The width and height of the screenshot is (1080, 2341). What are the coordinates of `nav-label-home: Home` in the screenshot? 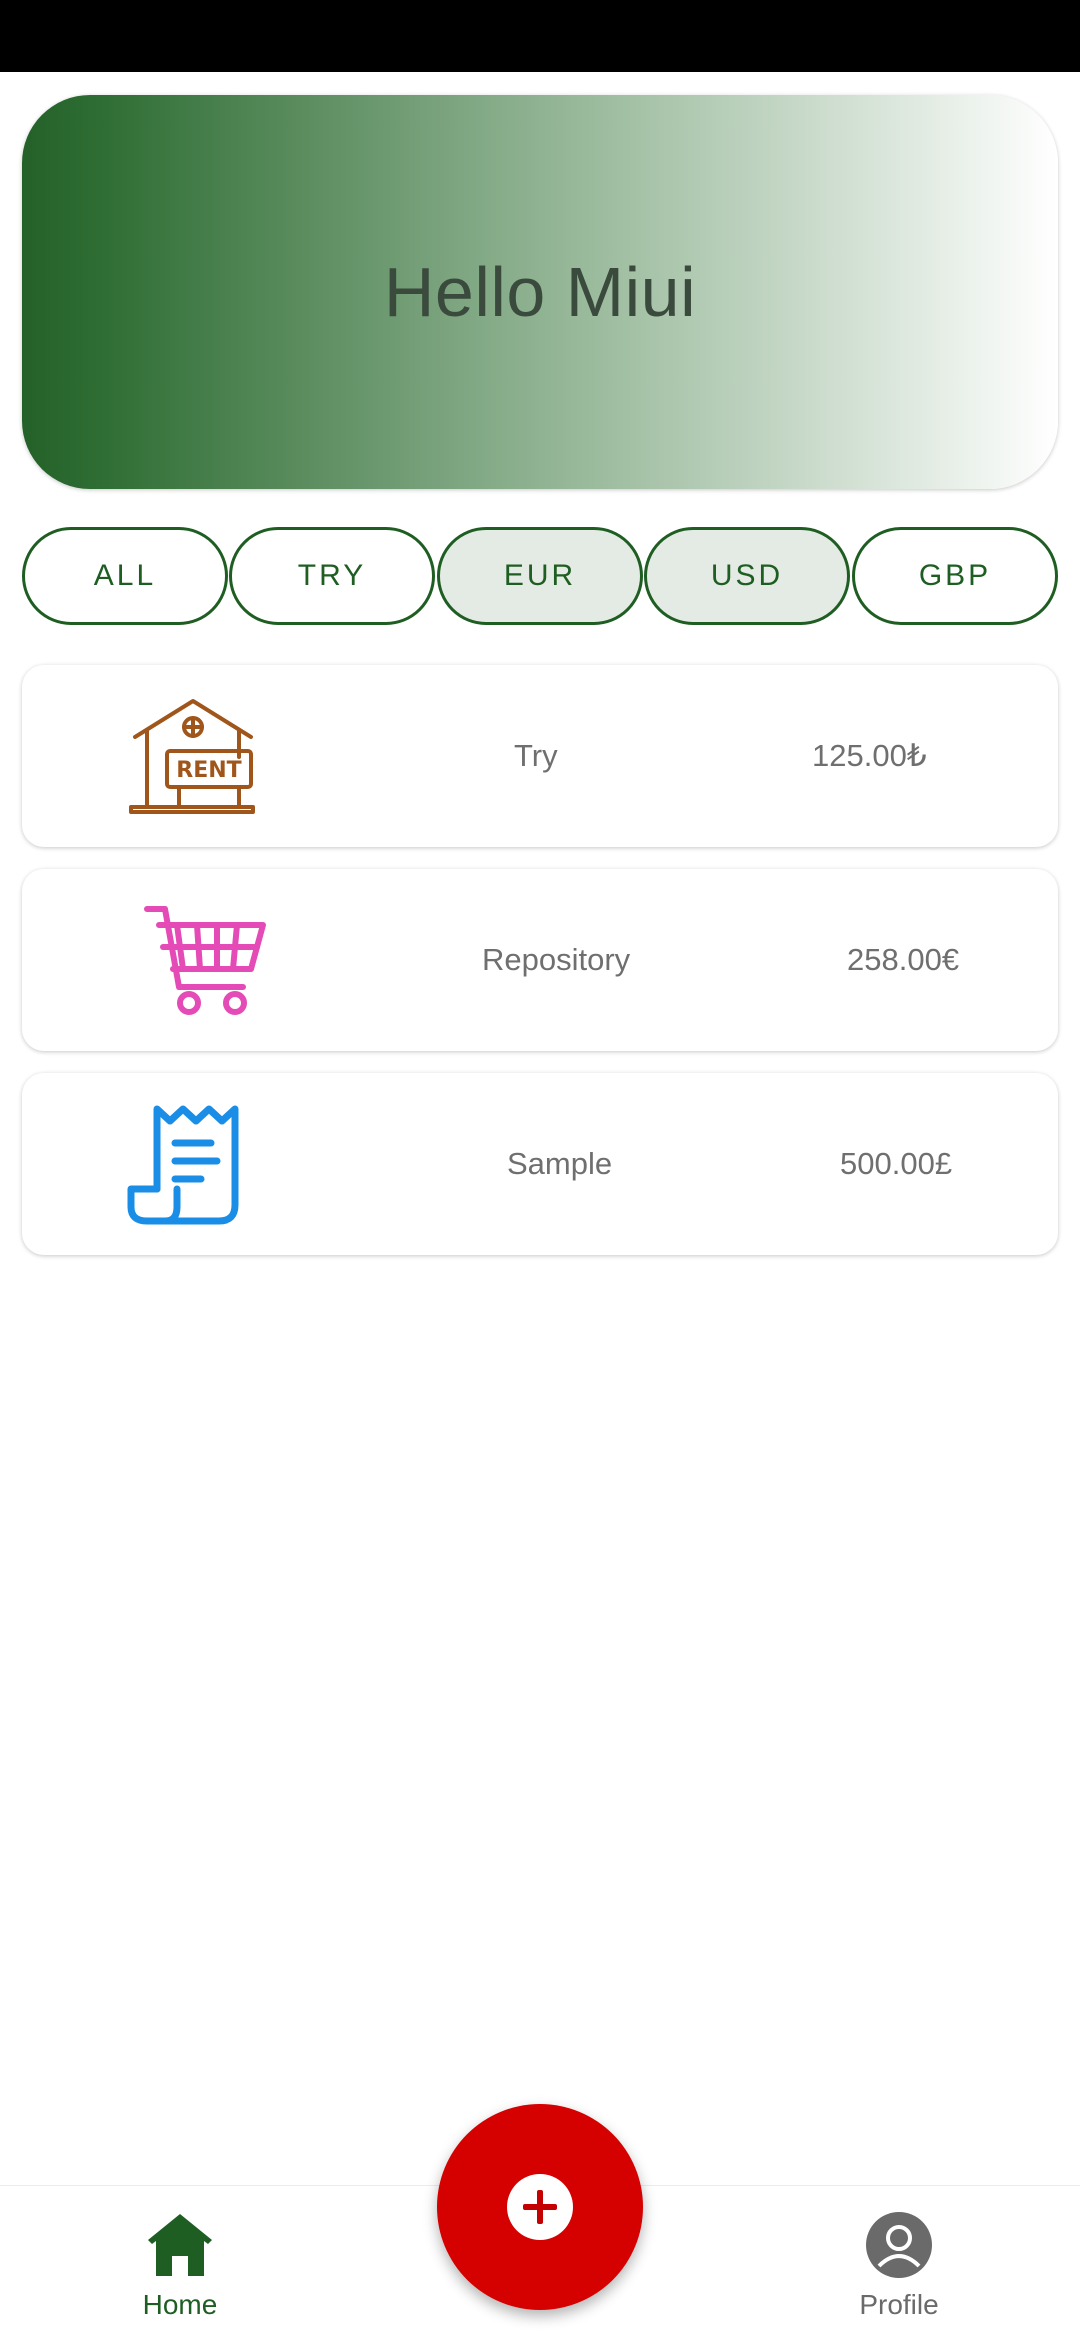 It's located at (180, 2304).